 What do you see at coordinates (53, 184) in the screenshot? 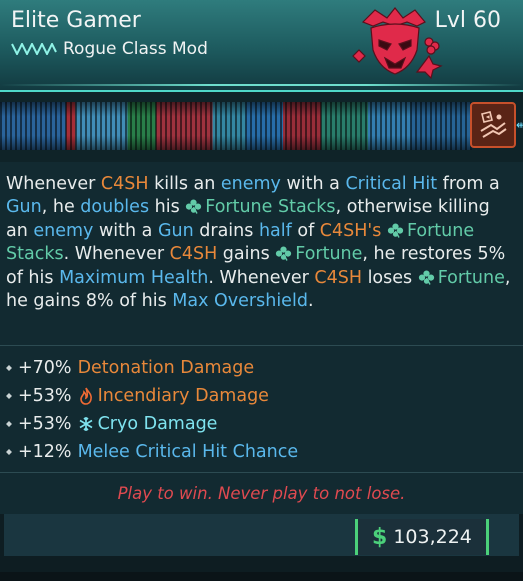
I see `description-text: Whenever` at bounding box center [53, 184].